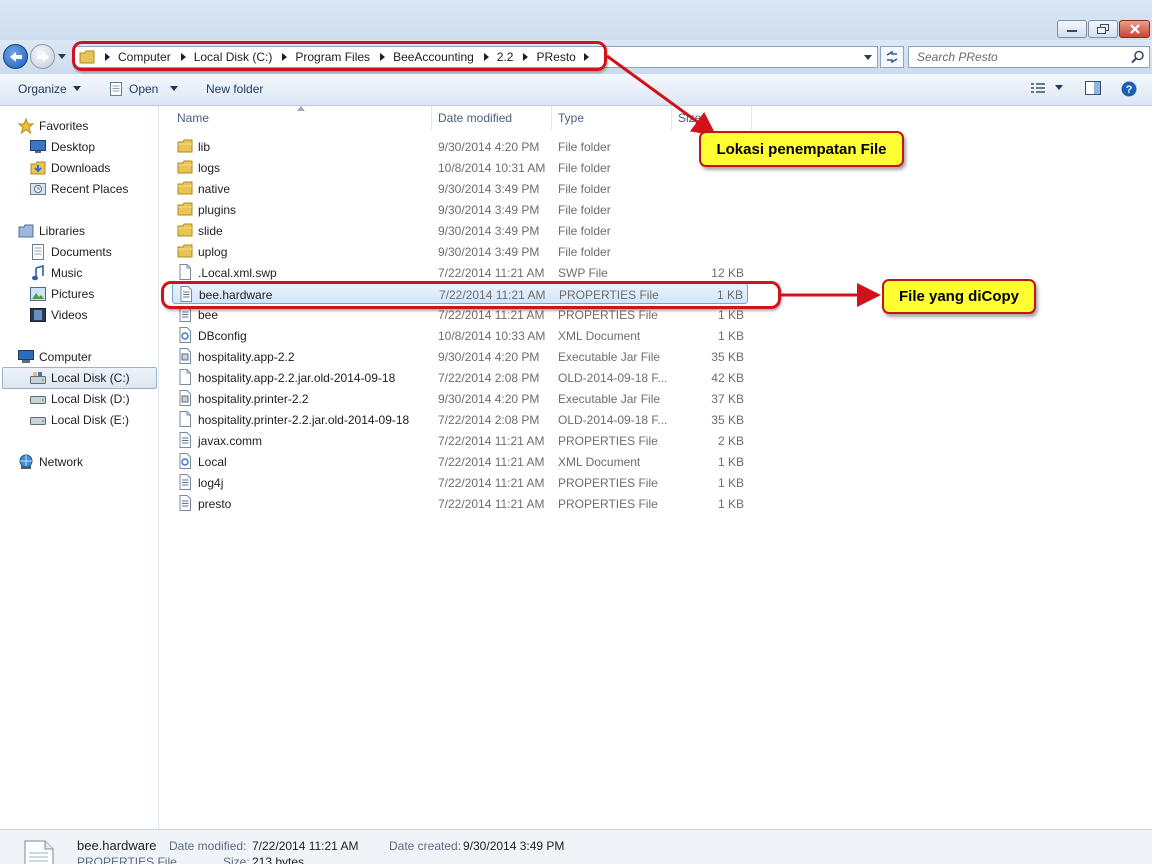 The height and width of the screenshot is (864, 1152). Describe the element at coordinates (426, 57) in the screenshot. I see `breadcrumb-item: BeeAccounting` at that location.